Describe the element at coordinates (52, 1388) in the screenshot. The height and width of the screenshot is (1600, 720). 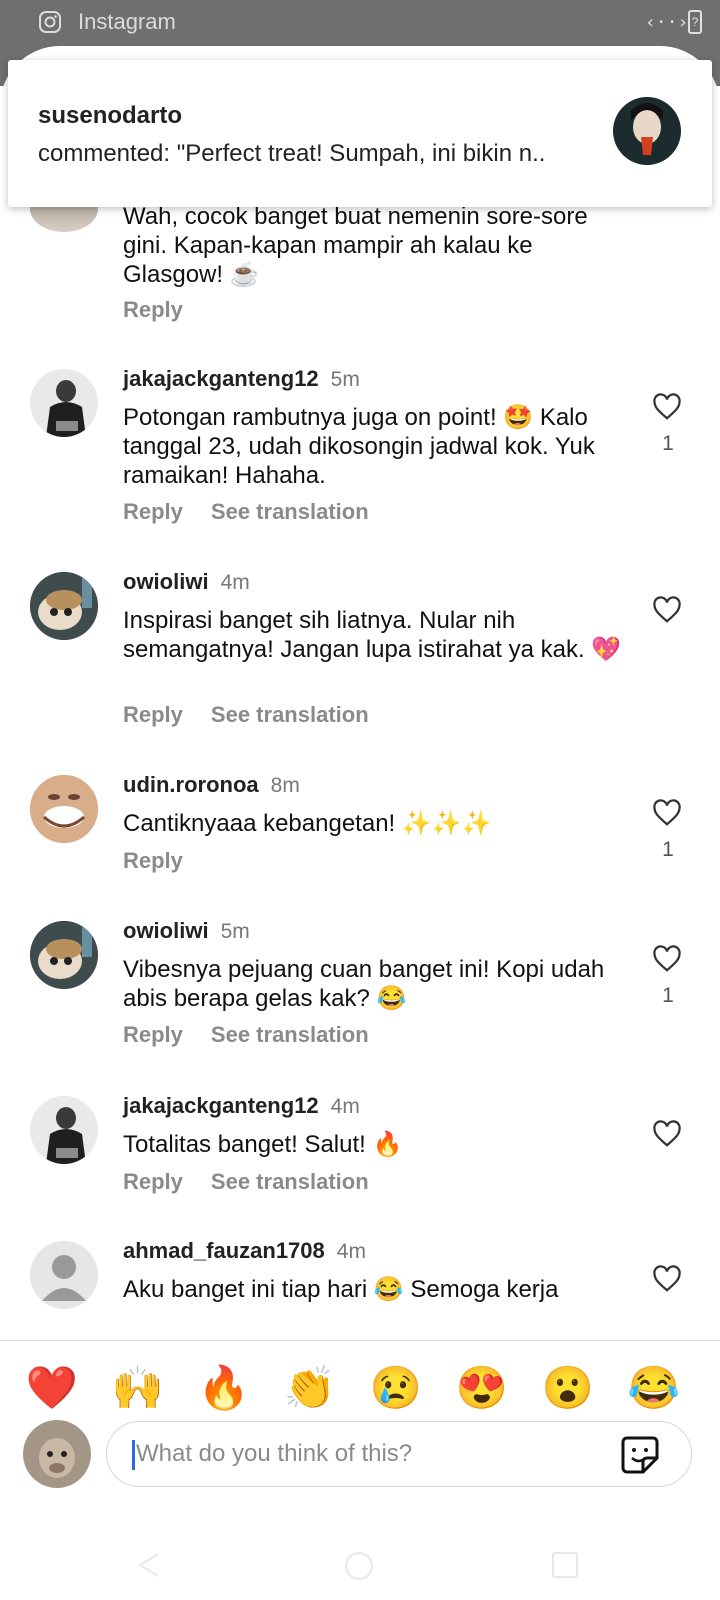
I see `heart-emoji-button: ❤️` at that location.